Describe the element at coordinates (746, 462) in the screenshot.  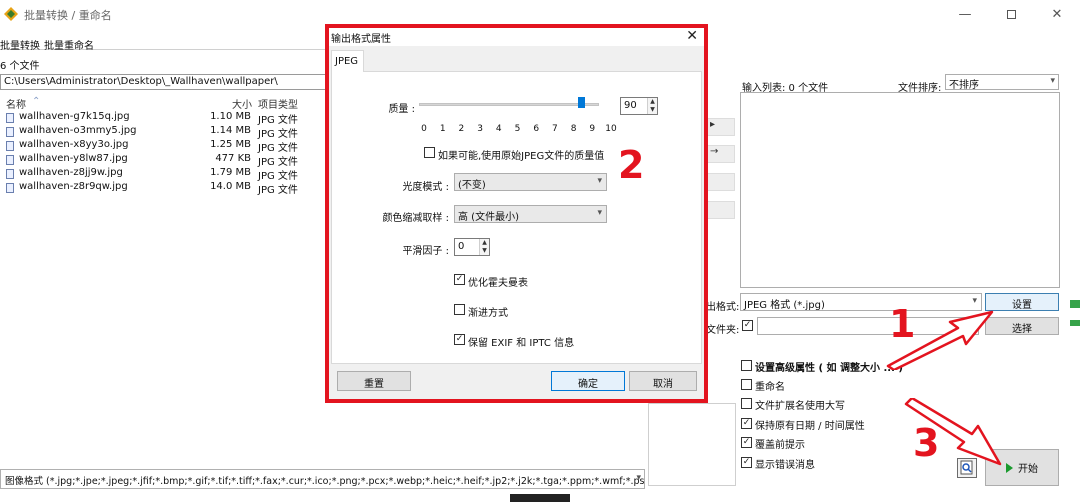
I see `show-errors-checkbox: ✓` at that location.